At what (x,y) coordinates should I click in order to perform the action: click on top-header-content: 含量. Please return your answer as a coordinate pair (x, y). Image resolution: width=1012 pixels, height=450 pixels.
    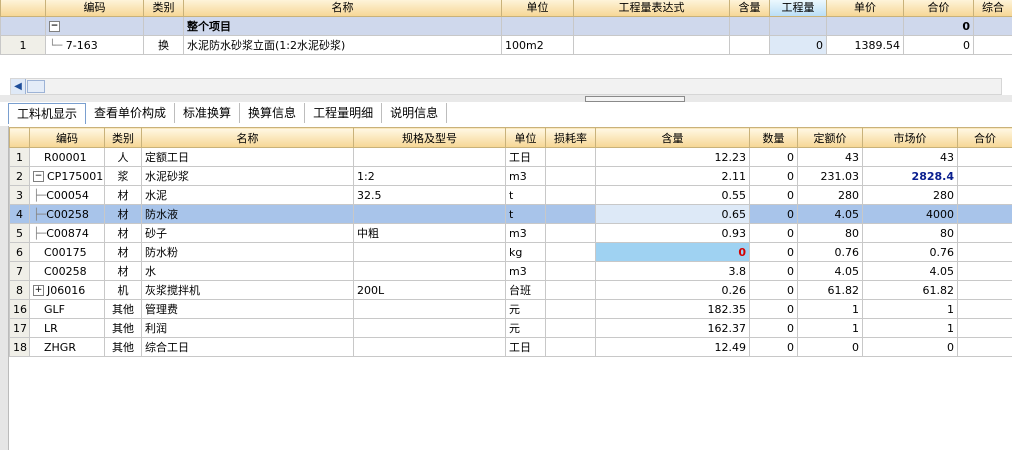
    Looking at the image, I should click on (749, 8).